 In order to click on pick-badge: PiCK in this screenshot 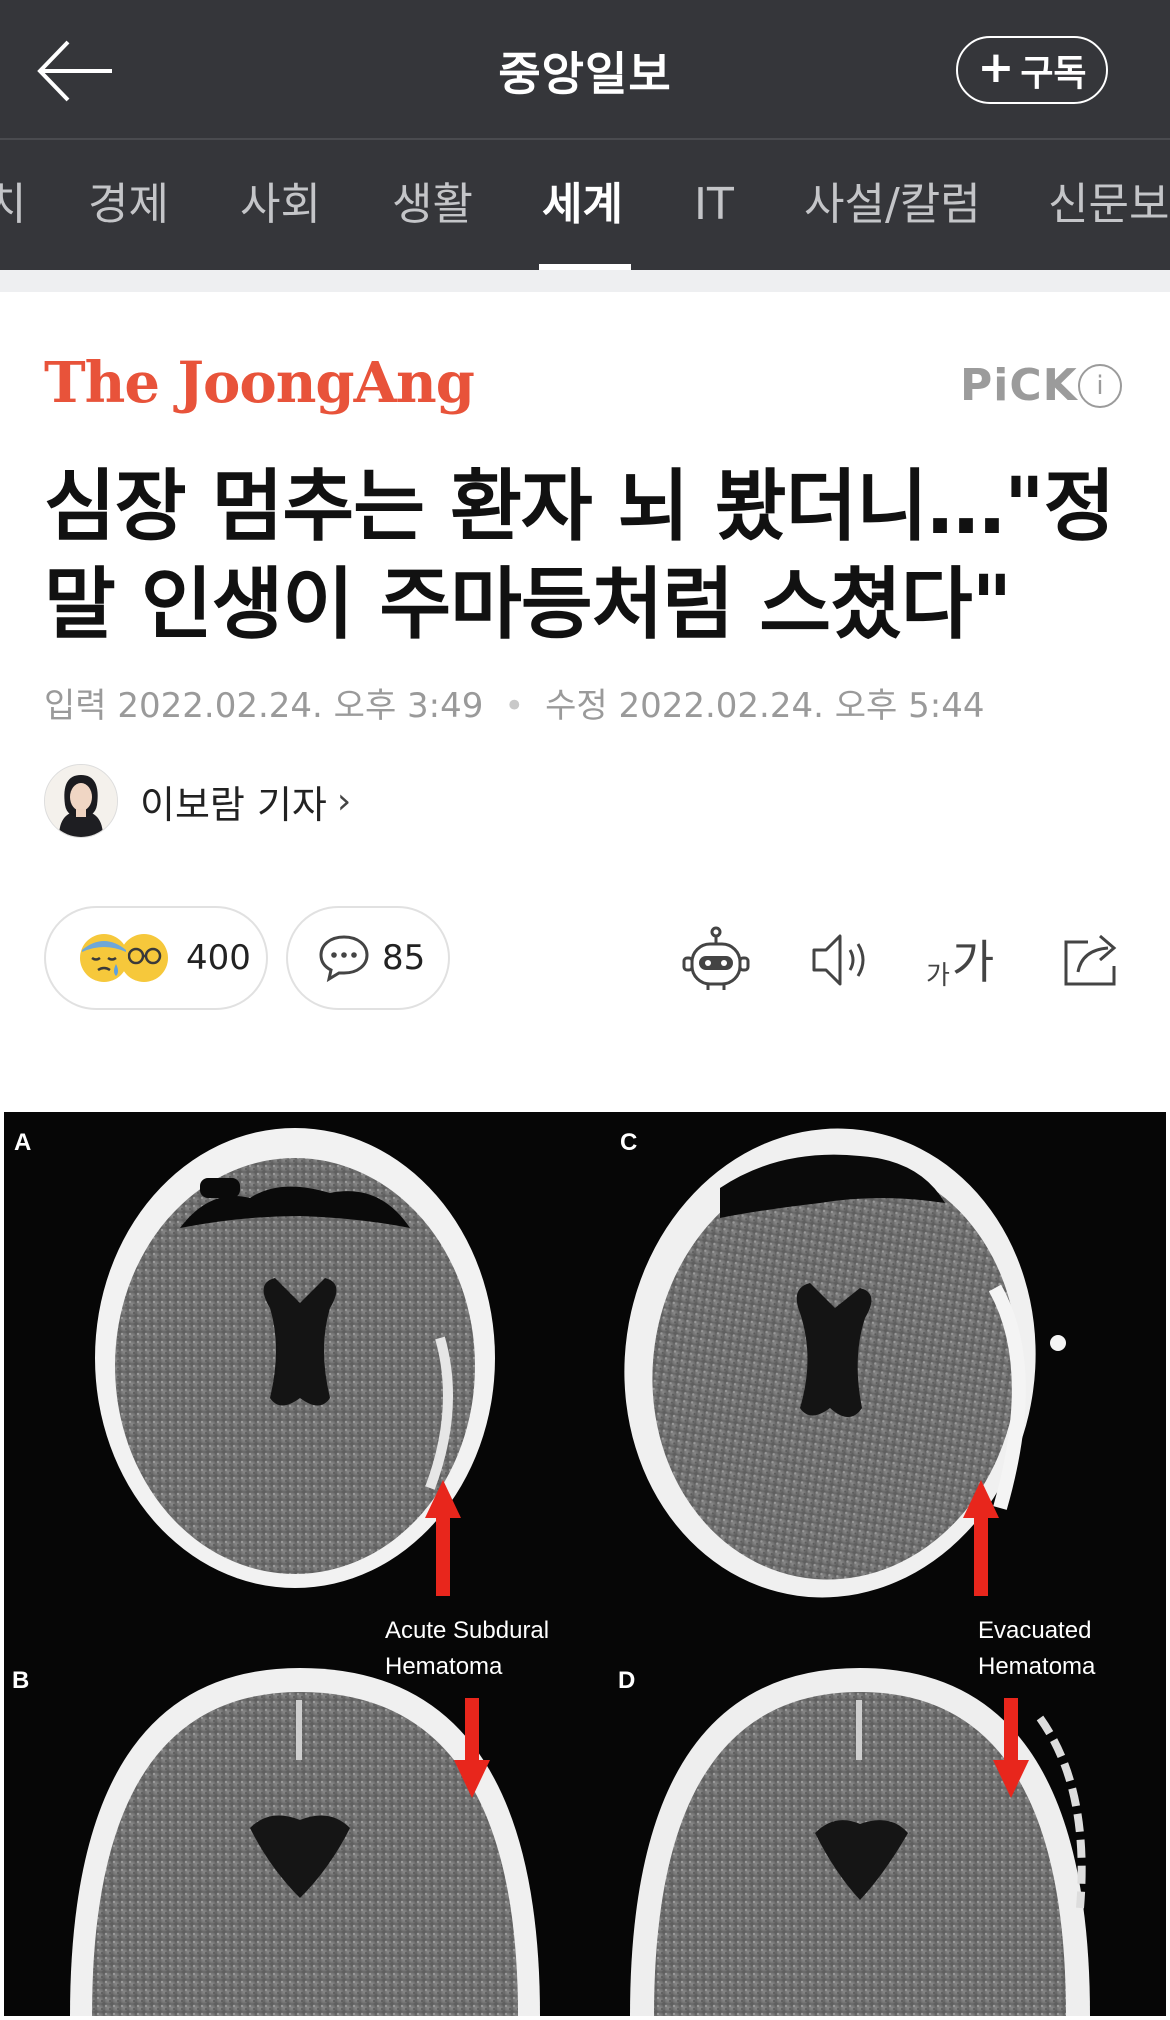, I will do `click(1019, 385)`.